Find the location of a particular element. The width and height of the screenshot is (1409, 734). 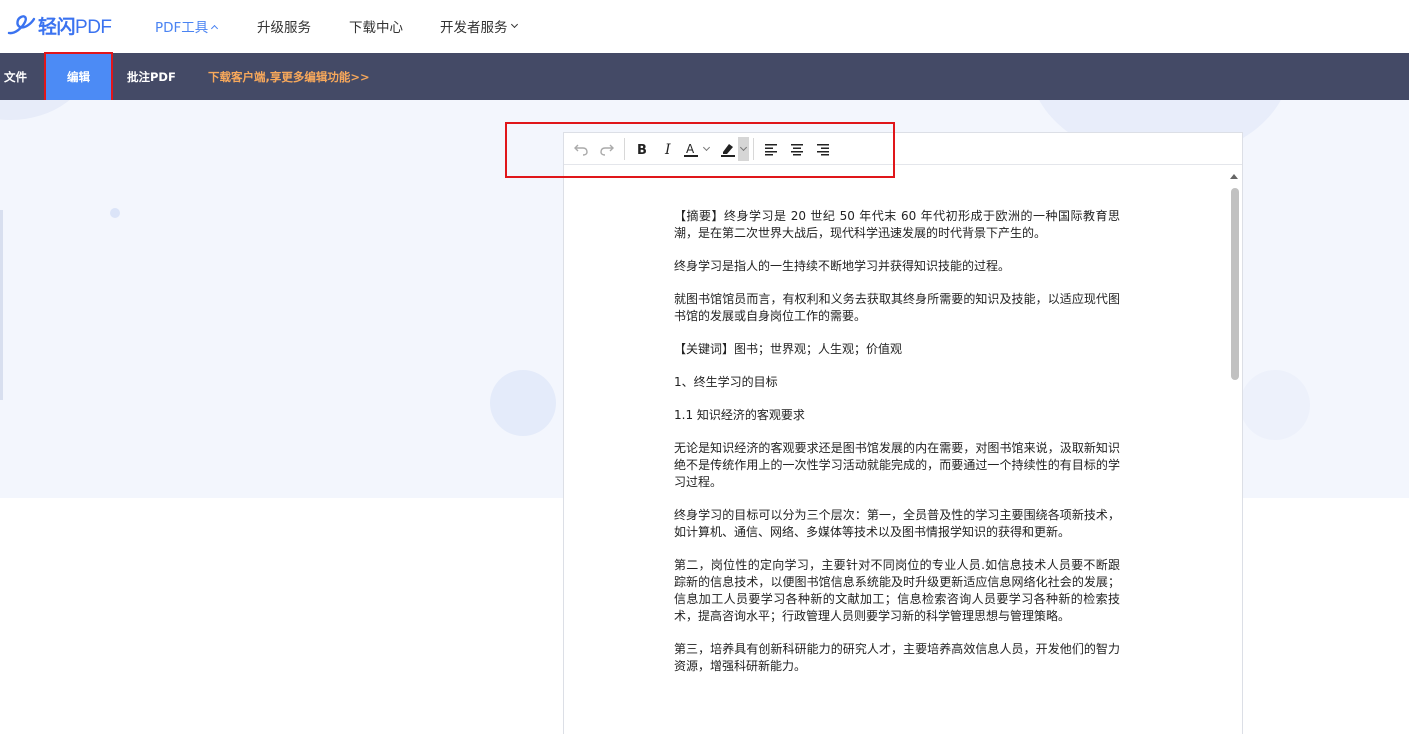

tab-annotate-pdf-label: 批注PDF is located at coordinates (151, 76).